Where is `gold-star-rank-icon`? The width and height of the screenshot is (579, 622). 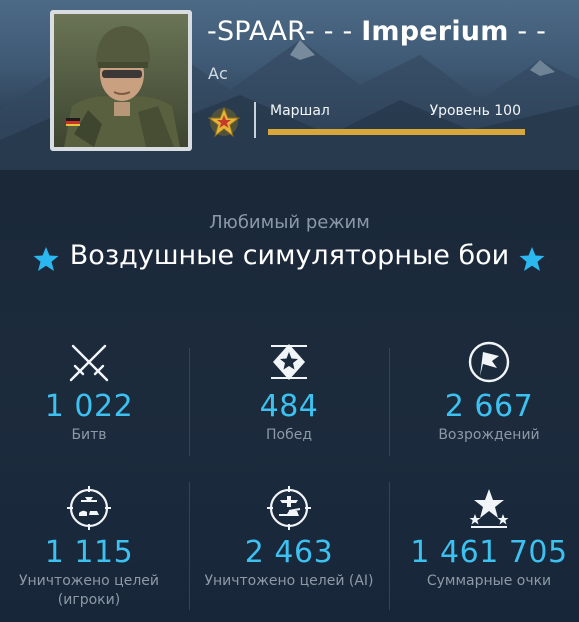
gold-star-rank-icon is located at coordinates (224, 122).